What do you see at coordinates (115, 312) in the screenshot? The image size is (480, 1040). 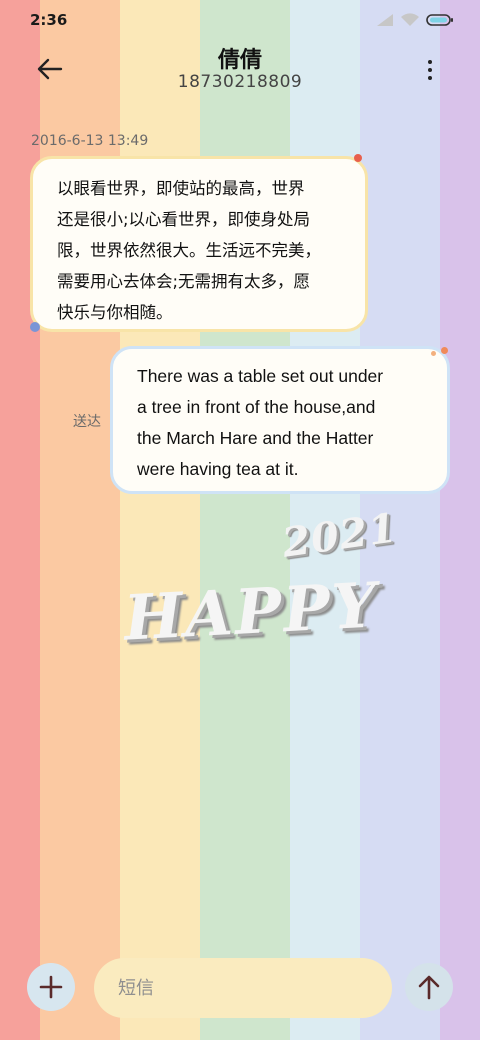 I see `message-line: 快乐与你相随。` at bounding box center [115, 312].